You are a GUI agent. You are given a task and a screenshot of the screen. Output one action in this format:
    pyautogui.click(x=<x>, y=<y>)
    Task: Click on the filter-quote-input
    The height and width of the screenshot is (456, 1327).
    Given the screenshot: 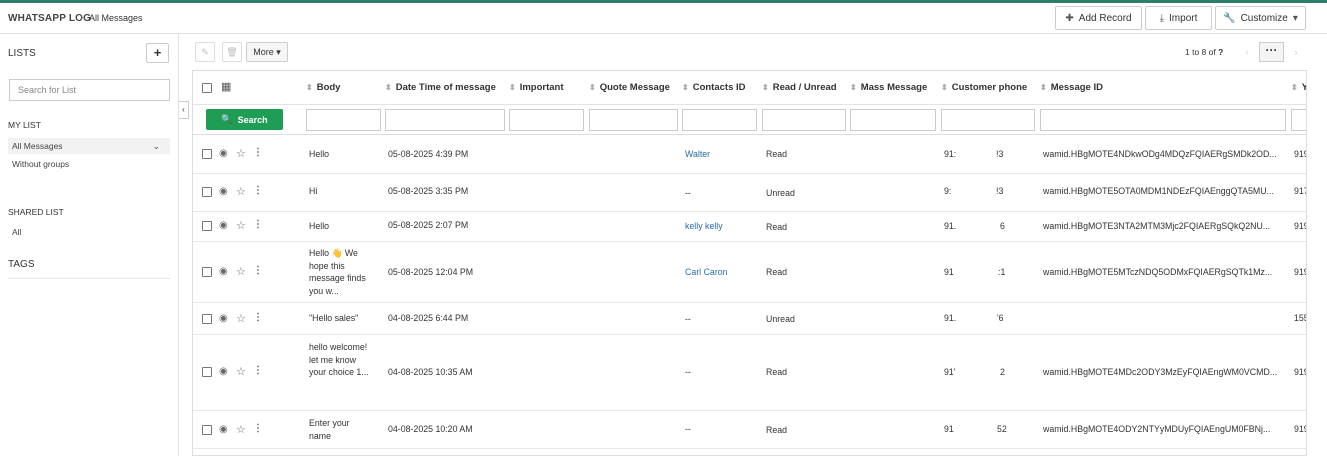 What is the action you would take?
    pyautogui.click(x=633, y=120)
    